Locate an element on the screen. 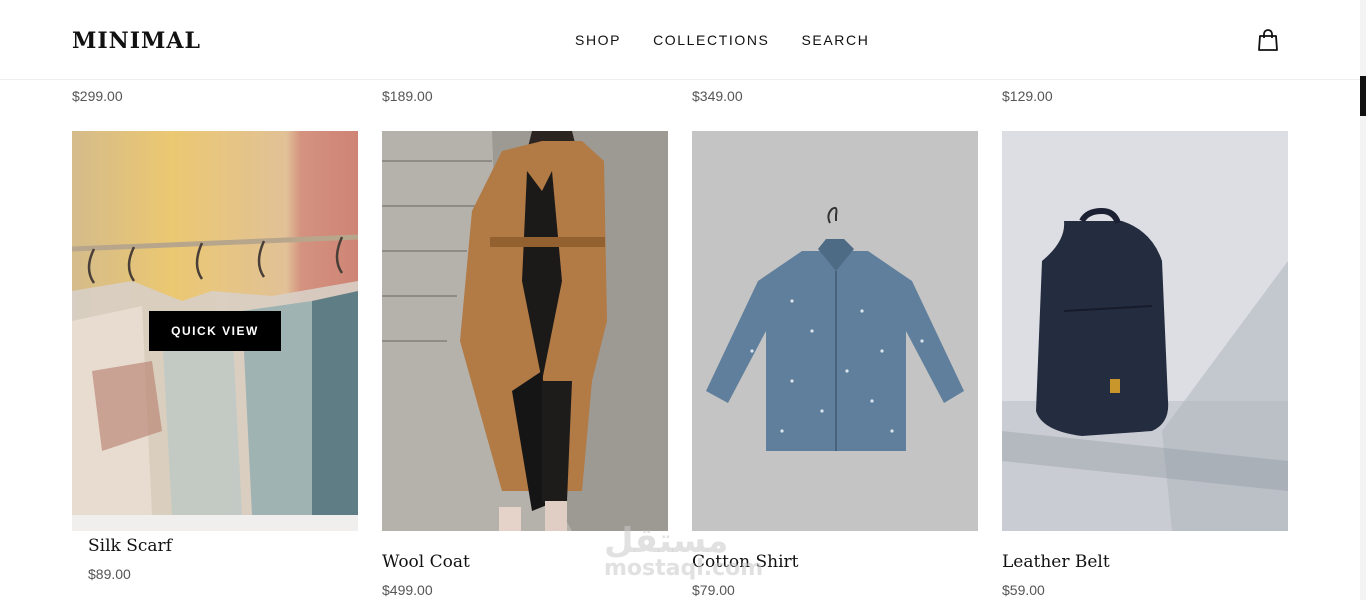 Image resolution: width=1366 pixels, height=600 pixels. product-image: QUICK VIEW is located at coordinates (215, 323).